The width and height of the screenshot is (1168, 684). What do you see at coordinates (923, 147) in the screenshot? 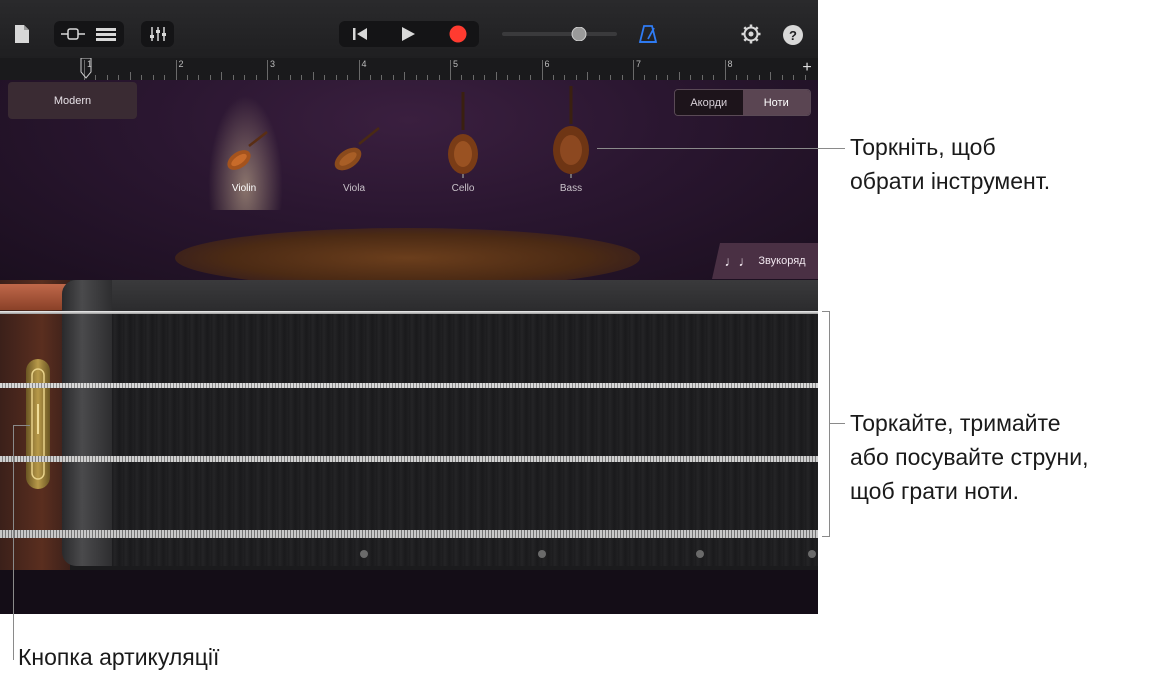
I see `callout-text: Торкніть, щоб` at bounding box center [923, 147].